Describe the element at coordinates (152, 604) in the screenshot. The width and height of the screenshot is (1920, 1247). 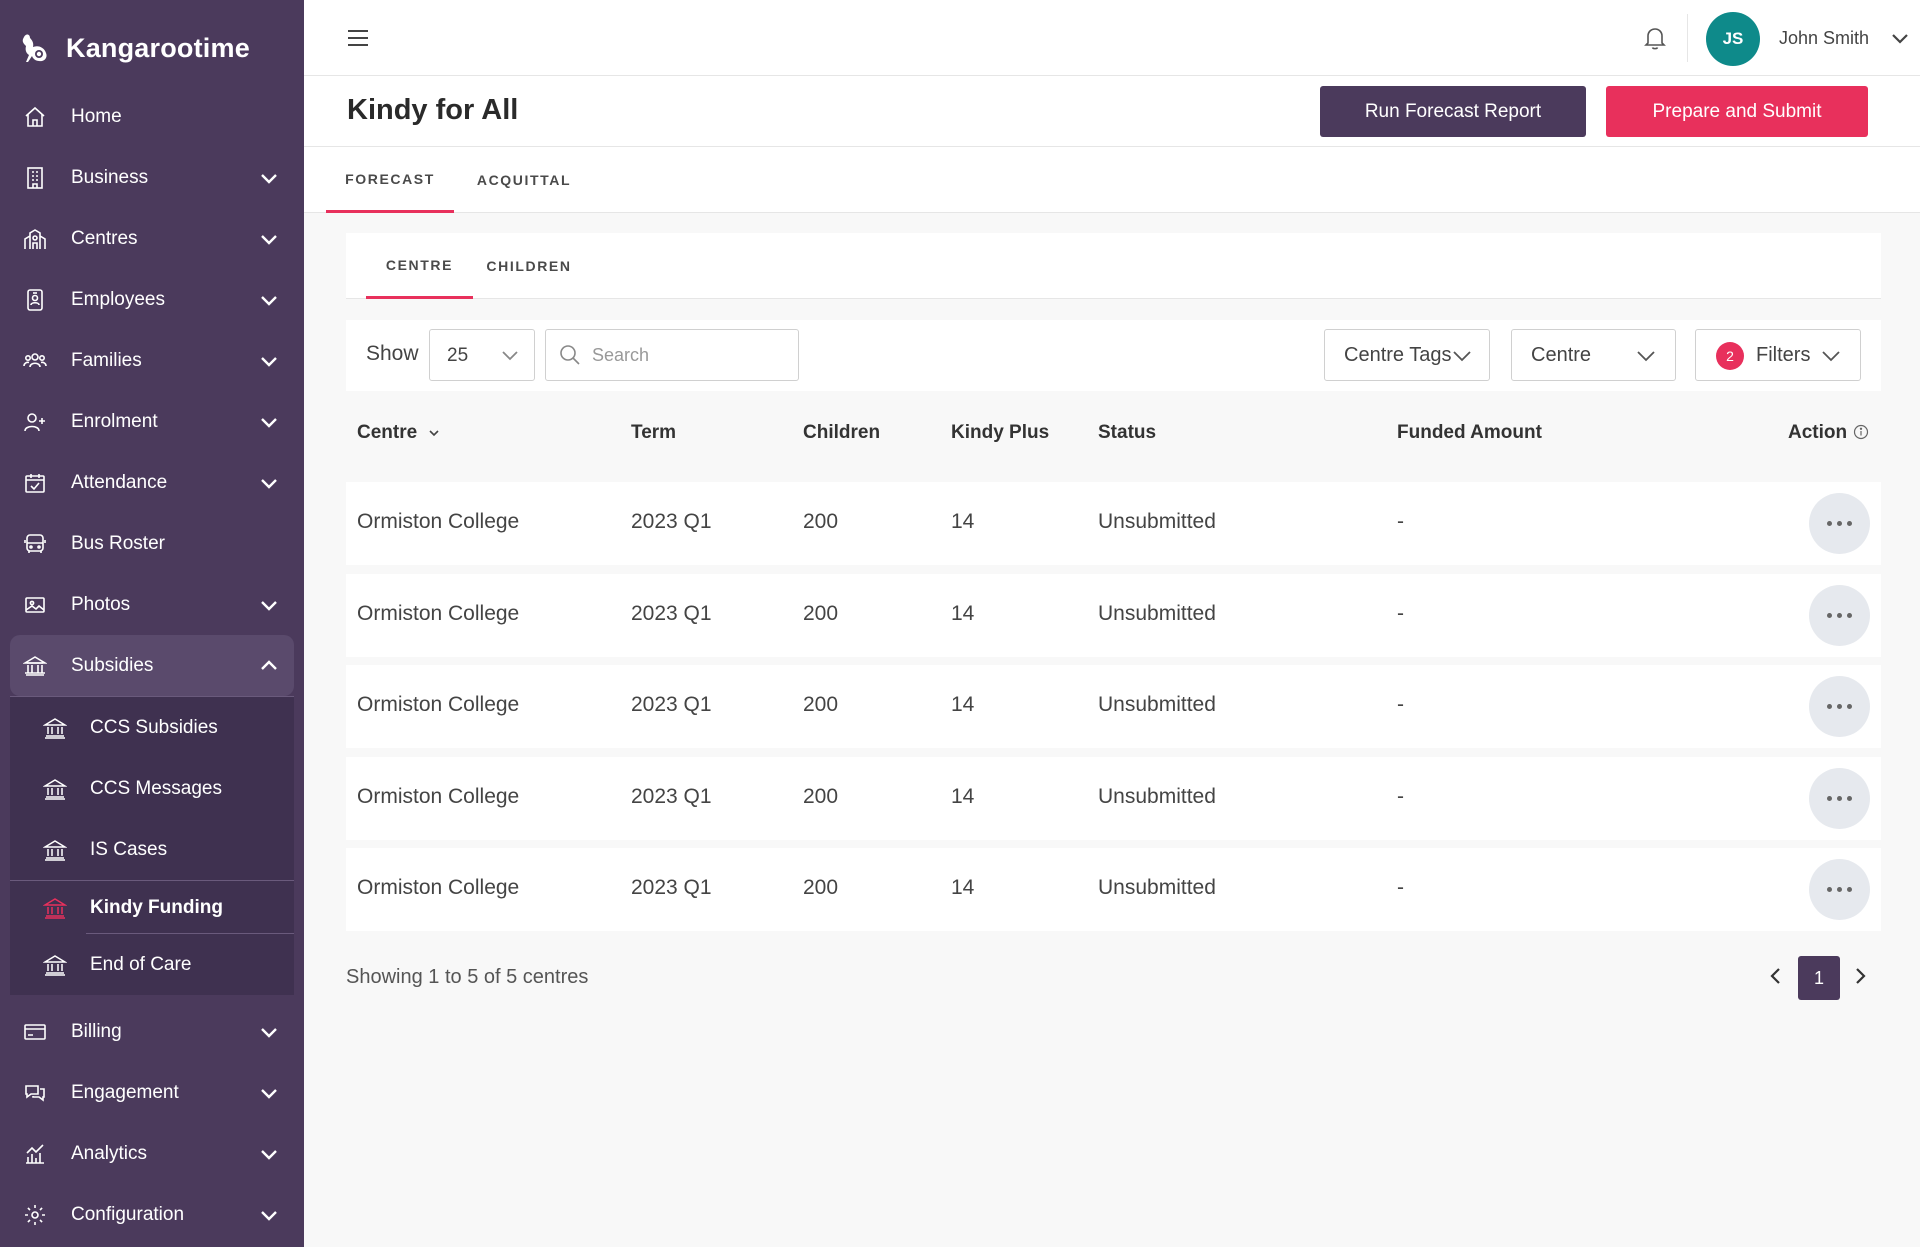
I see `sidebar-item-photos: Photos` at that location.